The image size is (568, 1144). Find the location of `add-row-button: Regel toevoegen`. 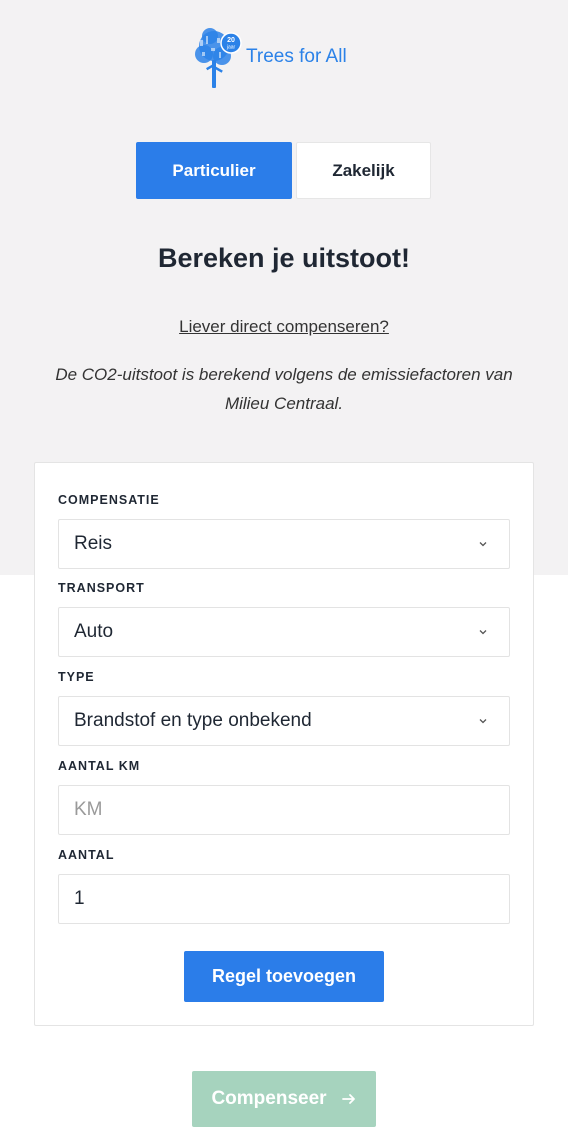

add-row-button: Regel toevoegen is located at coordinates (284, 976).